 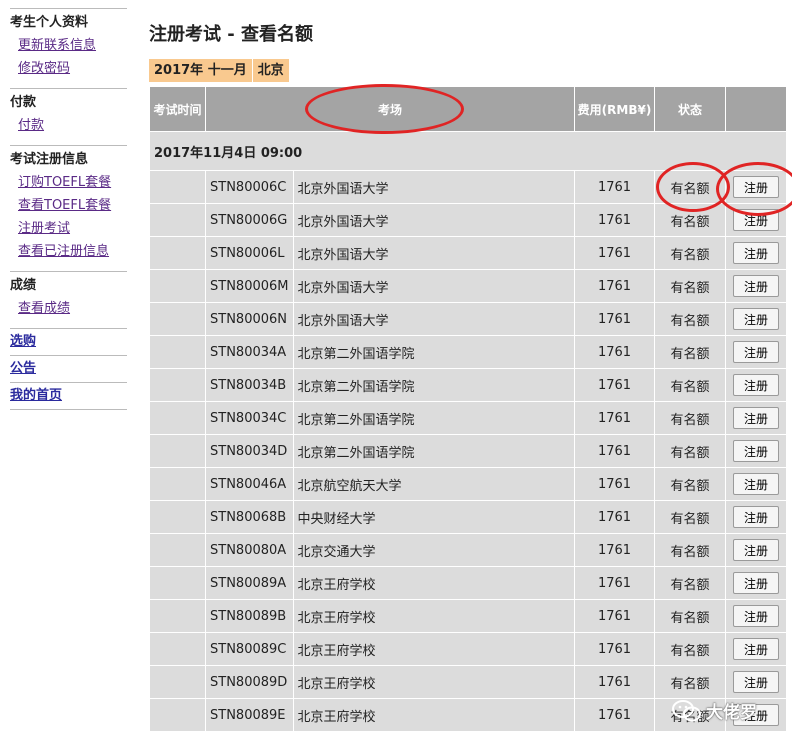 What do you see at coordinates (468, 109) in the screenshot?
I see `table-header-row: 考试时间 考场 费用(RMB¥) 状态` at bounding box center [468, 109].